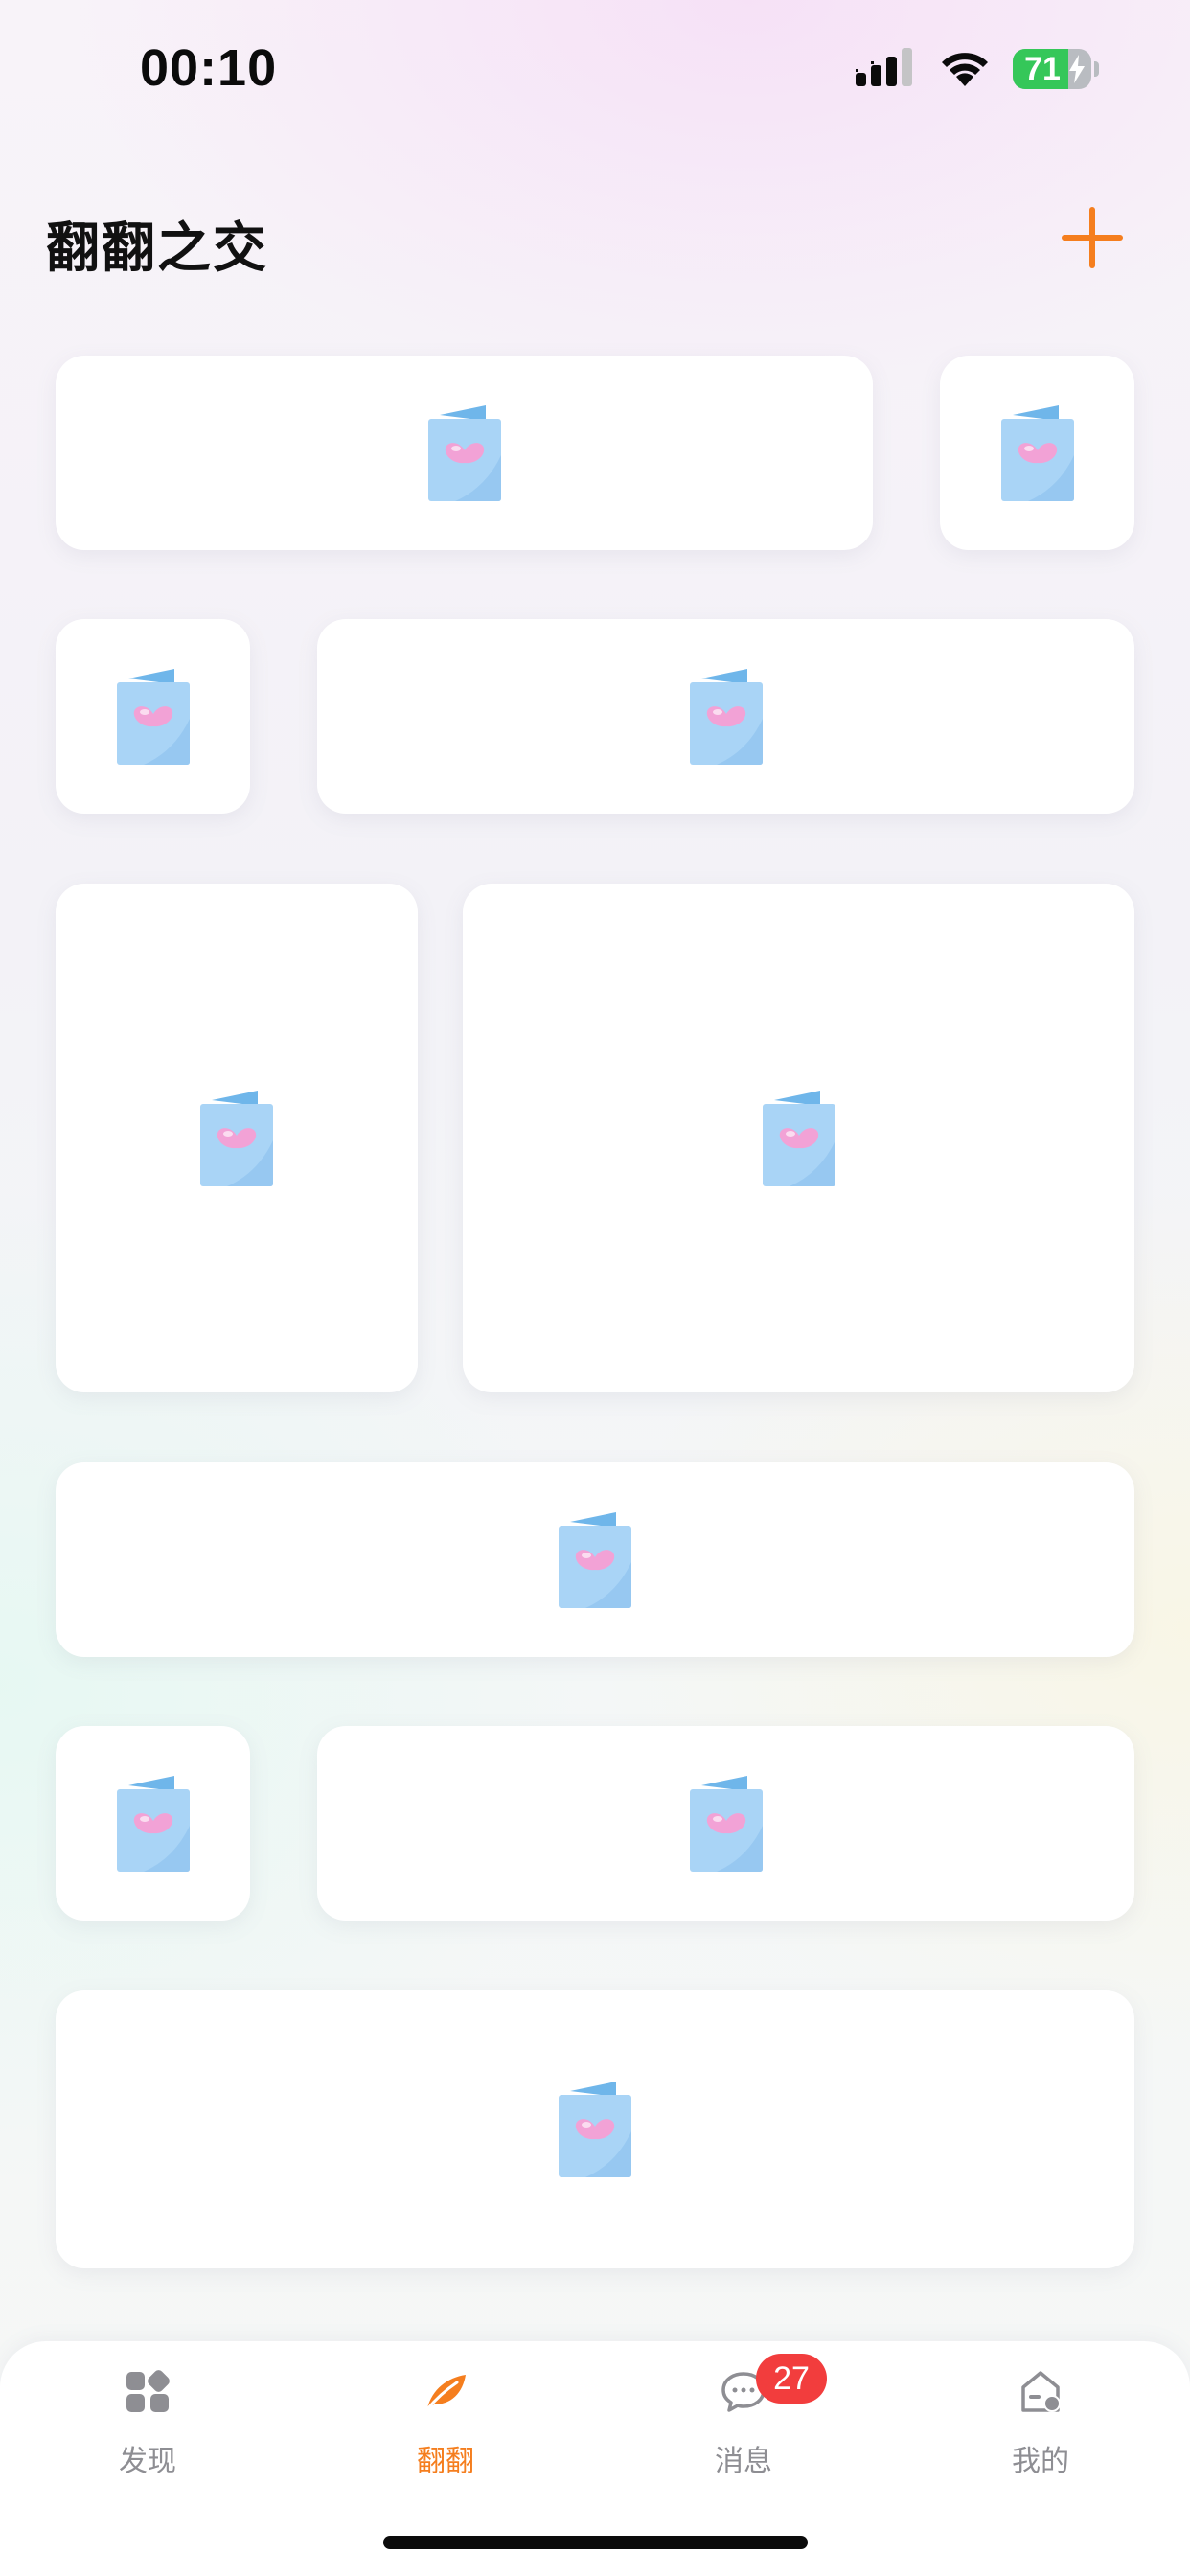 This screenshot has height=2576, width=1190. I want to click on tab-label: 消息, so click(744, 2461).